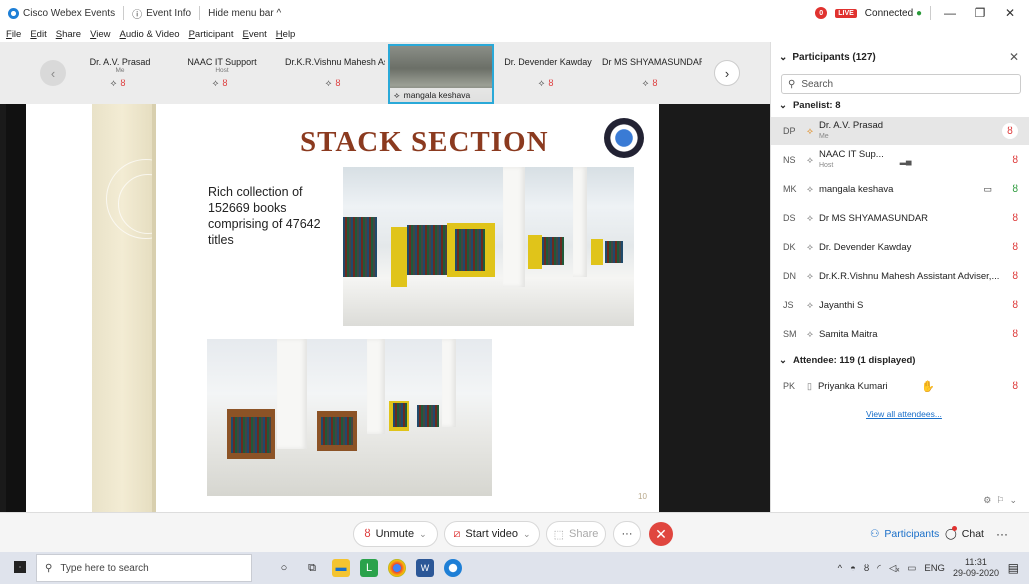 The width and height of the screenshot is (1029, 584). I want to click on panelist-row: DP ⟡ Dr. A.V. Prasad Me ȣ, so click(900, 131).